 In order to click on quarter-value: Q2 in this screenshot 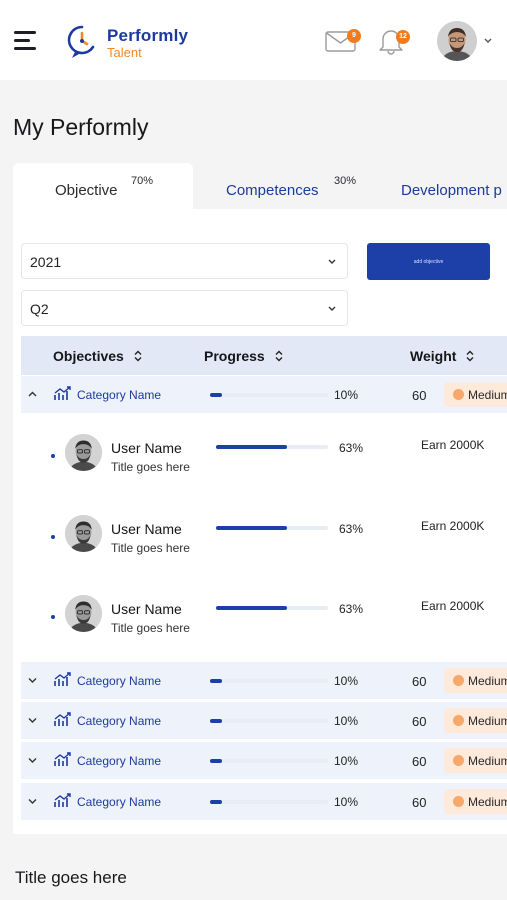, I will do `click(39, 309)`.